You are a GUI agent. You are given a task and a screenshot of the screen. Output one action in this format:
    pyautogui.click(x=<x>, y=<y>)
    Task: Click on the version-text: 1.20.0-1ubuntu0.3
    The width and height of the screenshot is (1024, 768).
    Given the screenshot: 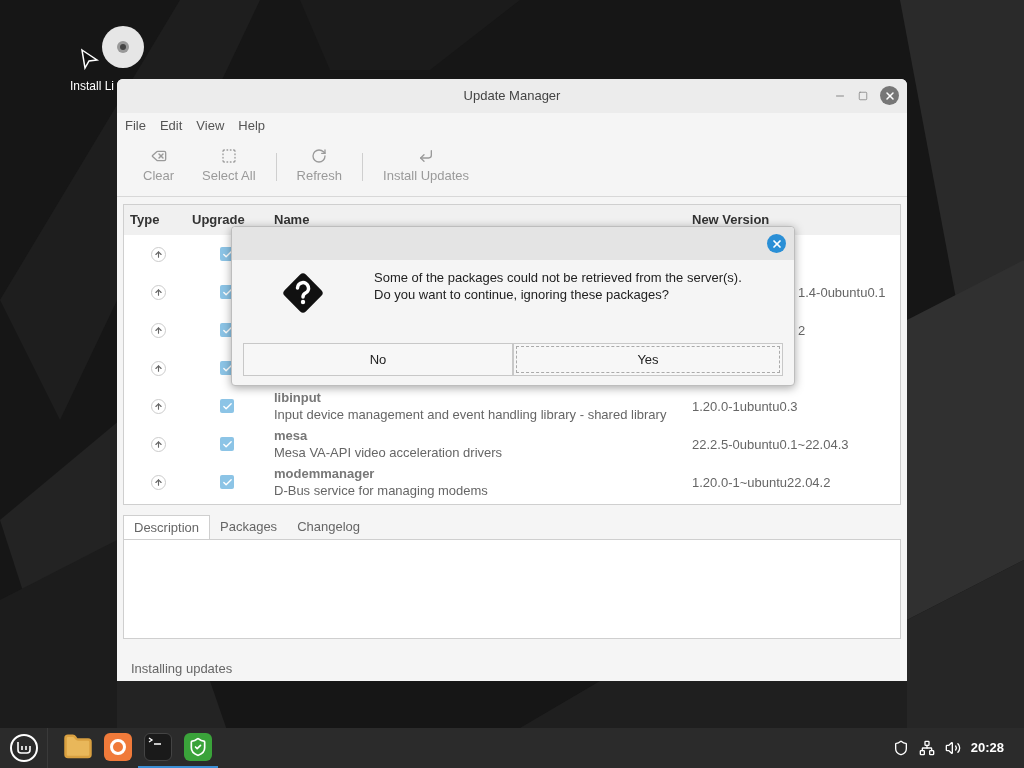 What is the action you would take?
    pyautogui.click(x=745, y=406)
    